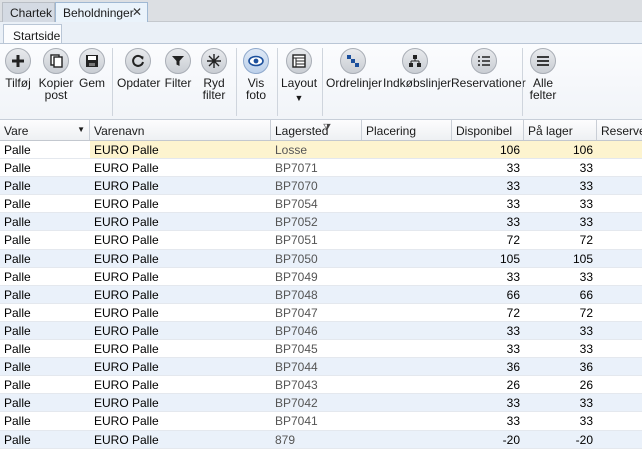 The image size is (642, 449). I want to click on table-row: Palle EURO Palle BP7043 26 26, so click(321, 385).